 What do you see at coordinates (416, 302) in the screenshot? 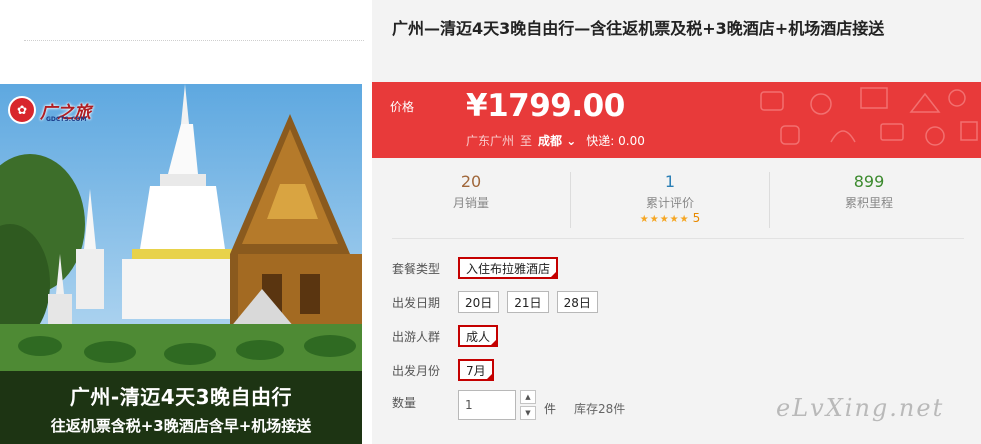
I see `option-label: 出发日期` at bounding box center [416, 302].